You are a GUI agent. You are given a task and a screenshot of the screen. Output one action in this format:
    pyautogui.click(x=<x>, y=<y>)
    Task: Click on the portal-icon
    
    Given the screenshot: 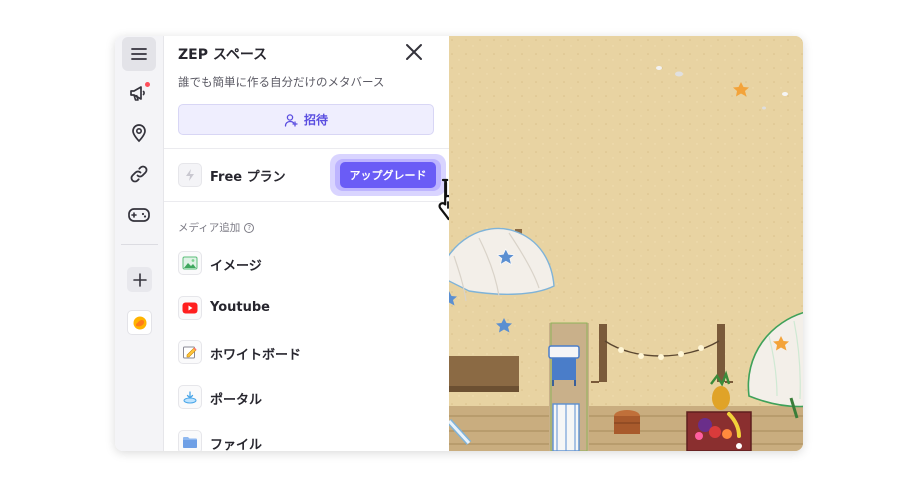 What is the action you would take?
    pyautogui.click(x=190, y=397)
    